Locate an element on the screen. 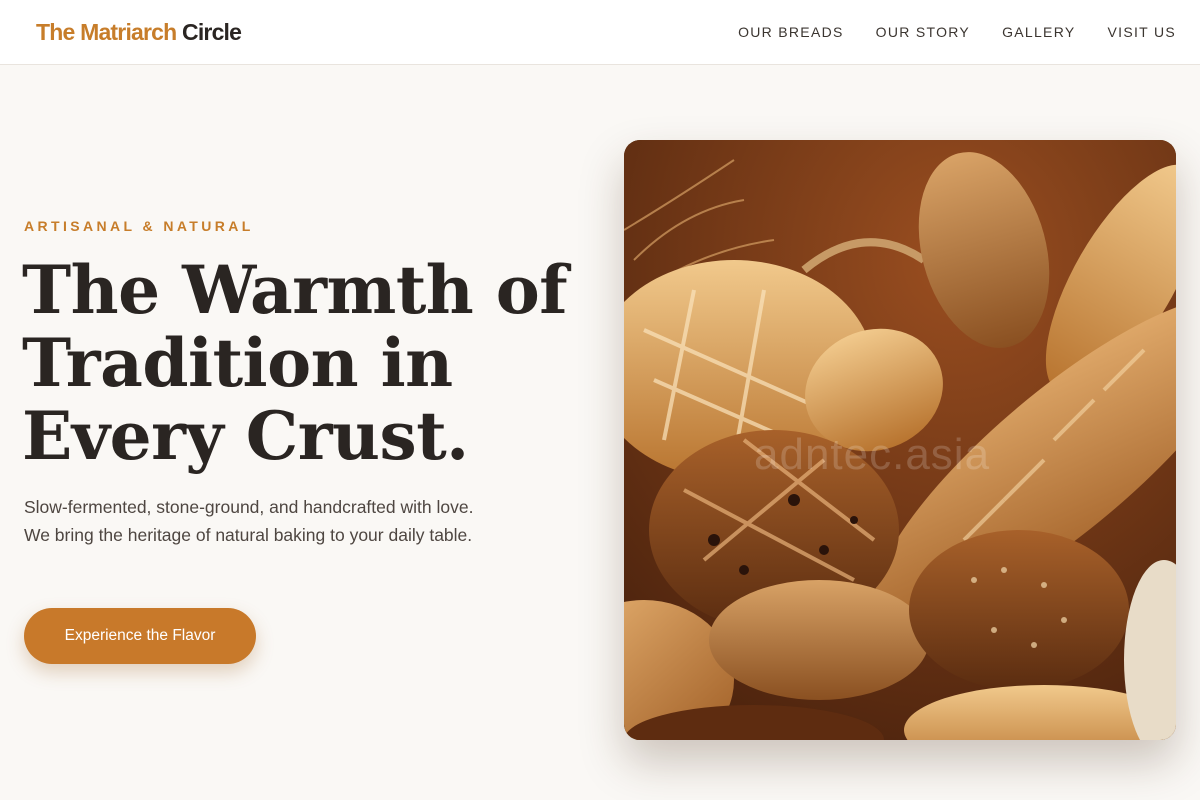  image-watermark: adntec.asia is located at coordinates (872, 454).